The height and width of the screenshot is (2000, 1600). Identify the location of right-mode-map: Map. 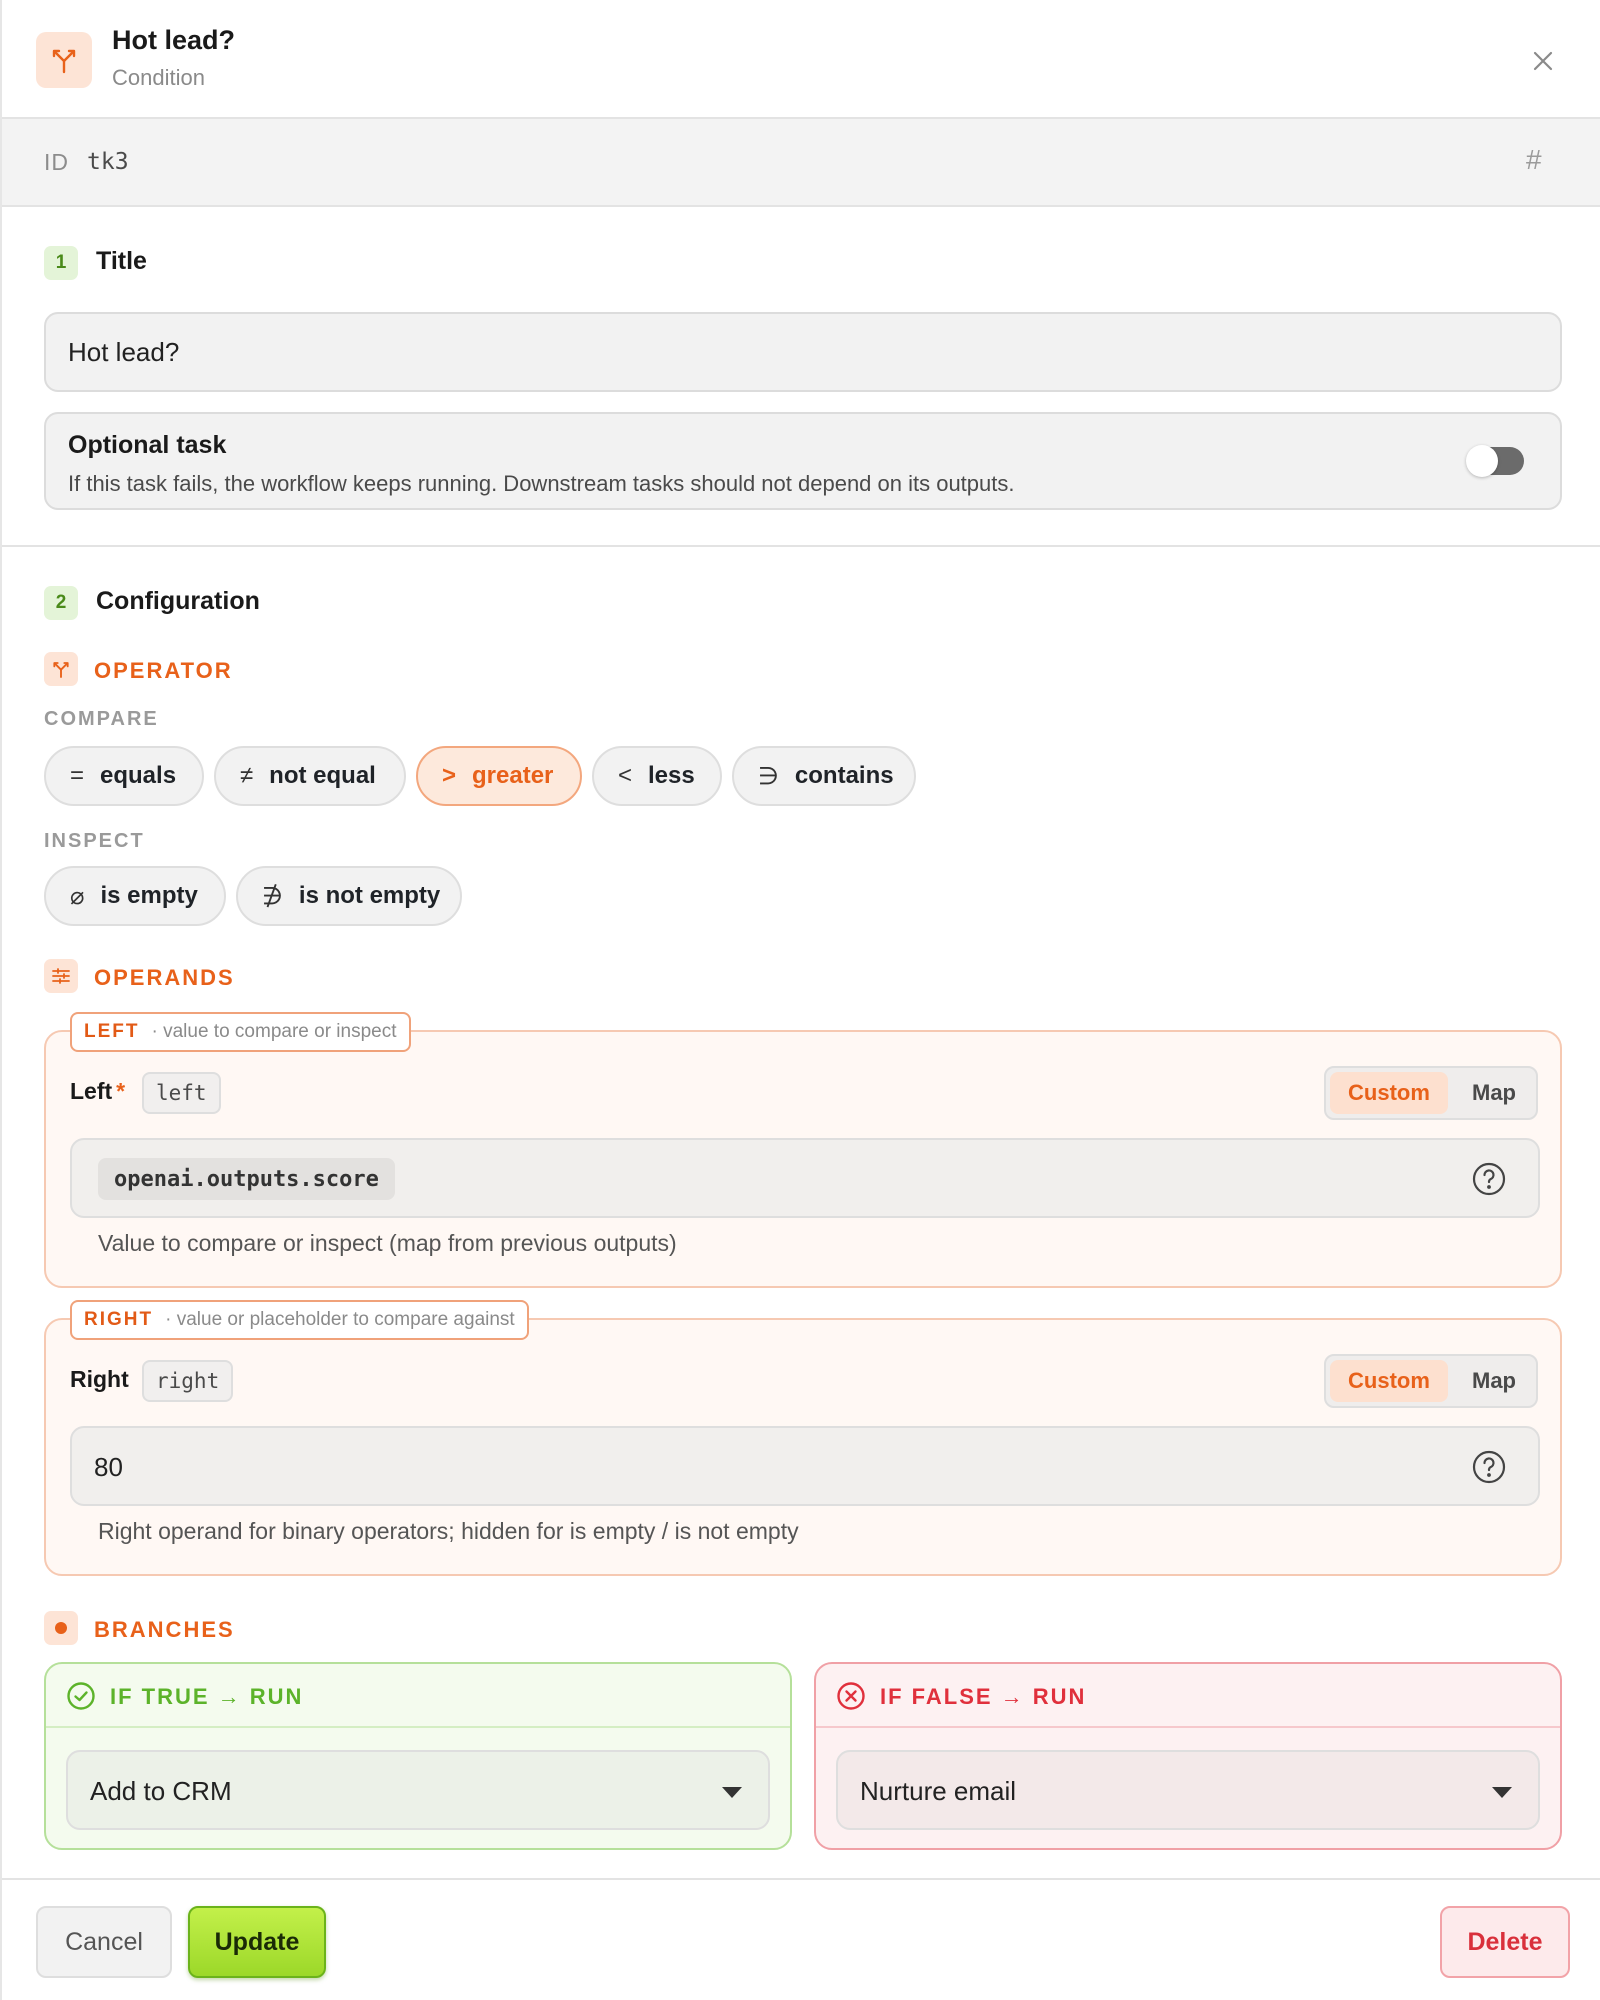
(1494, 1381).